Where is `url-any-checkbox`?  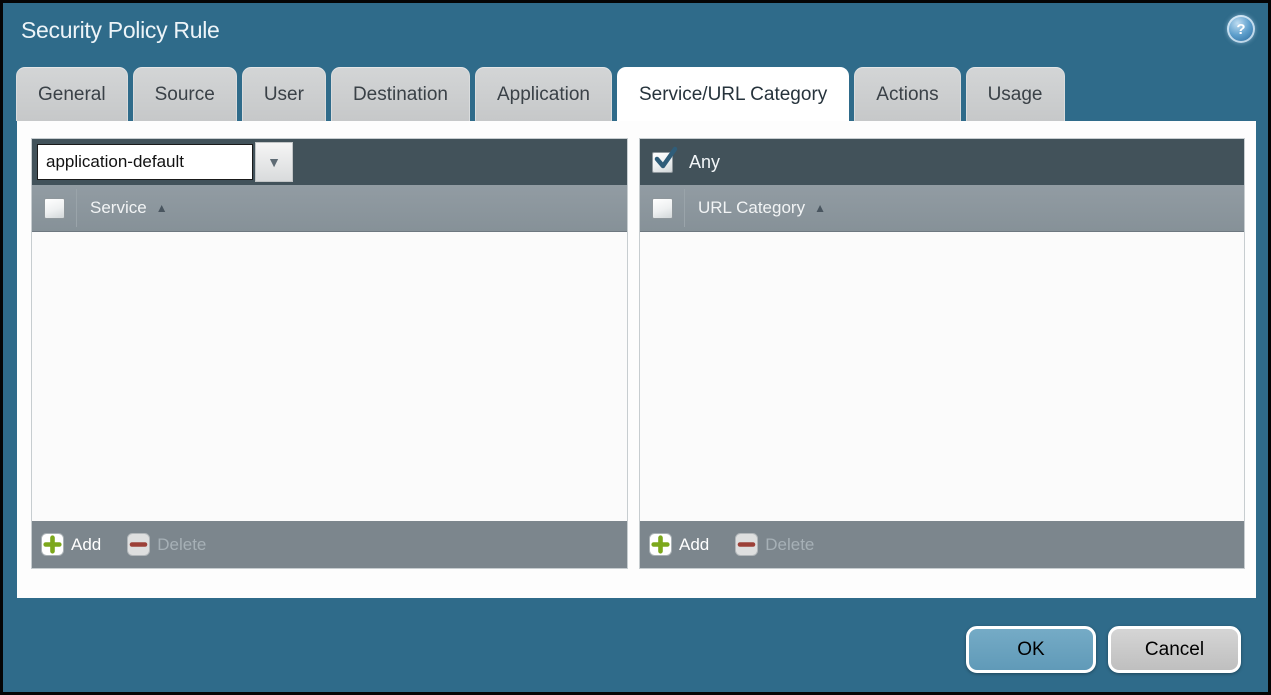
url-any-checkbox is located at coordinates (665, 159).